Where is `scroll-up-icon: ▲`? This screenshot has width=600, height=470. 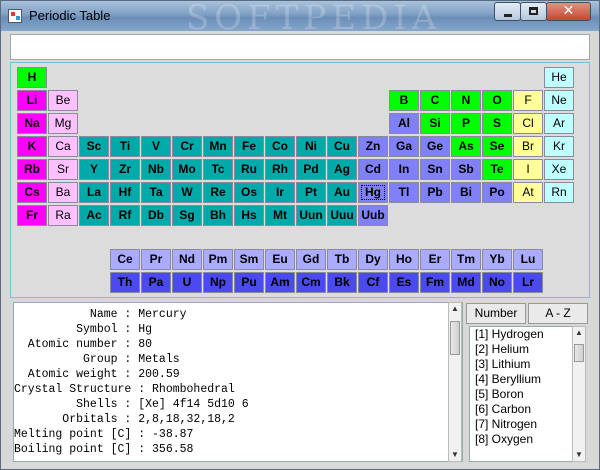 scroll-up-icon: ▲ is located at coordinates (455, 309).